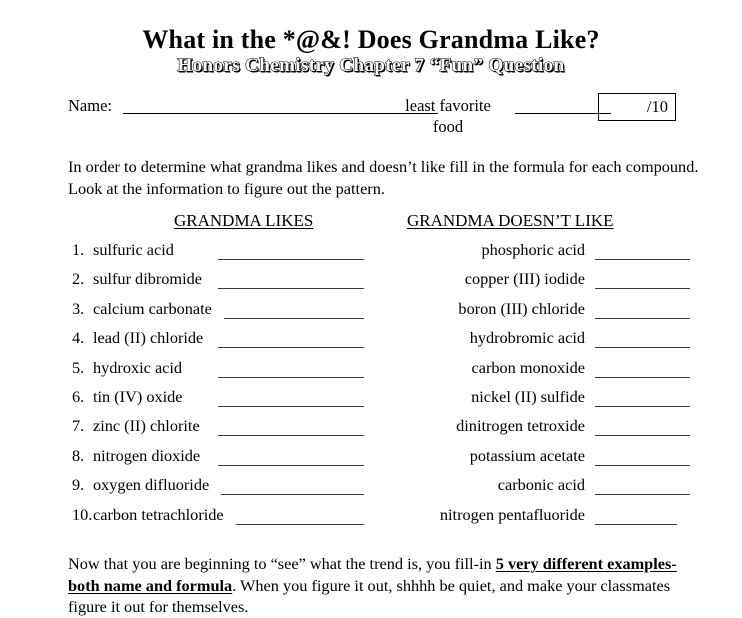  Describe the element at coordinates (527, 338) in the screenshot. I see `dislikes-row-label: hydrobromic acid` at that location.